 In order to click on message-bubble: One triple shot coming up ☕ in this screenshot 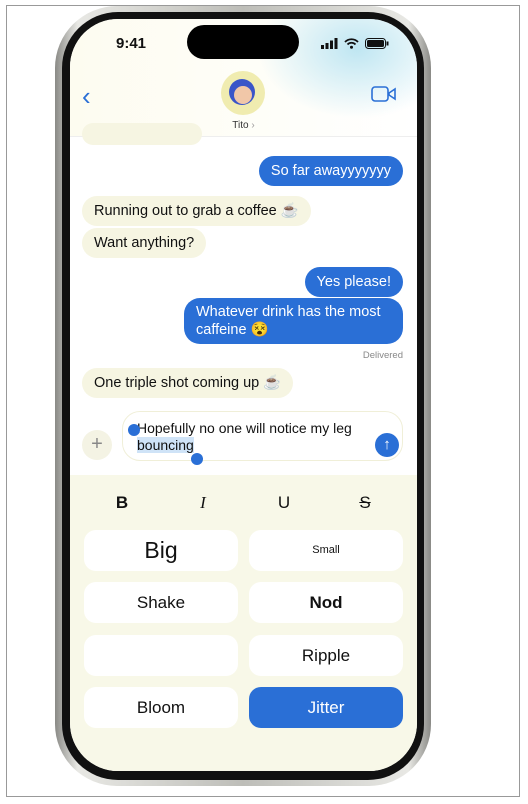, I will do `click(188, 383)`.